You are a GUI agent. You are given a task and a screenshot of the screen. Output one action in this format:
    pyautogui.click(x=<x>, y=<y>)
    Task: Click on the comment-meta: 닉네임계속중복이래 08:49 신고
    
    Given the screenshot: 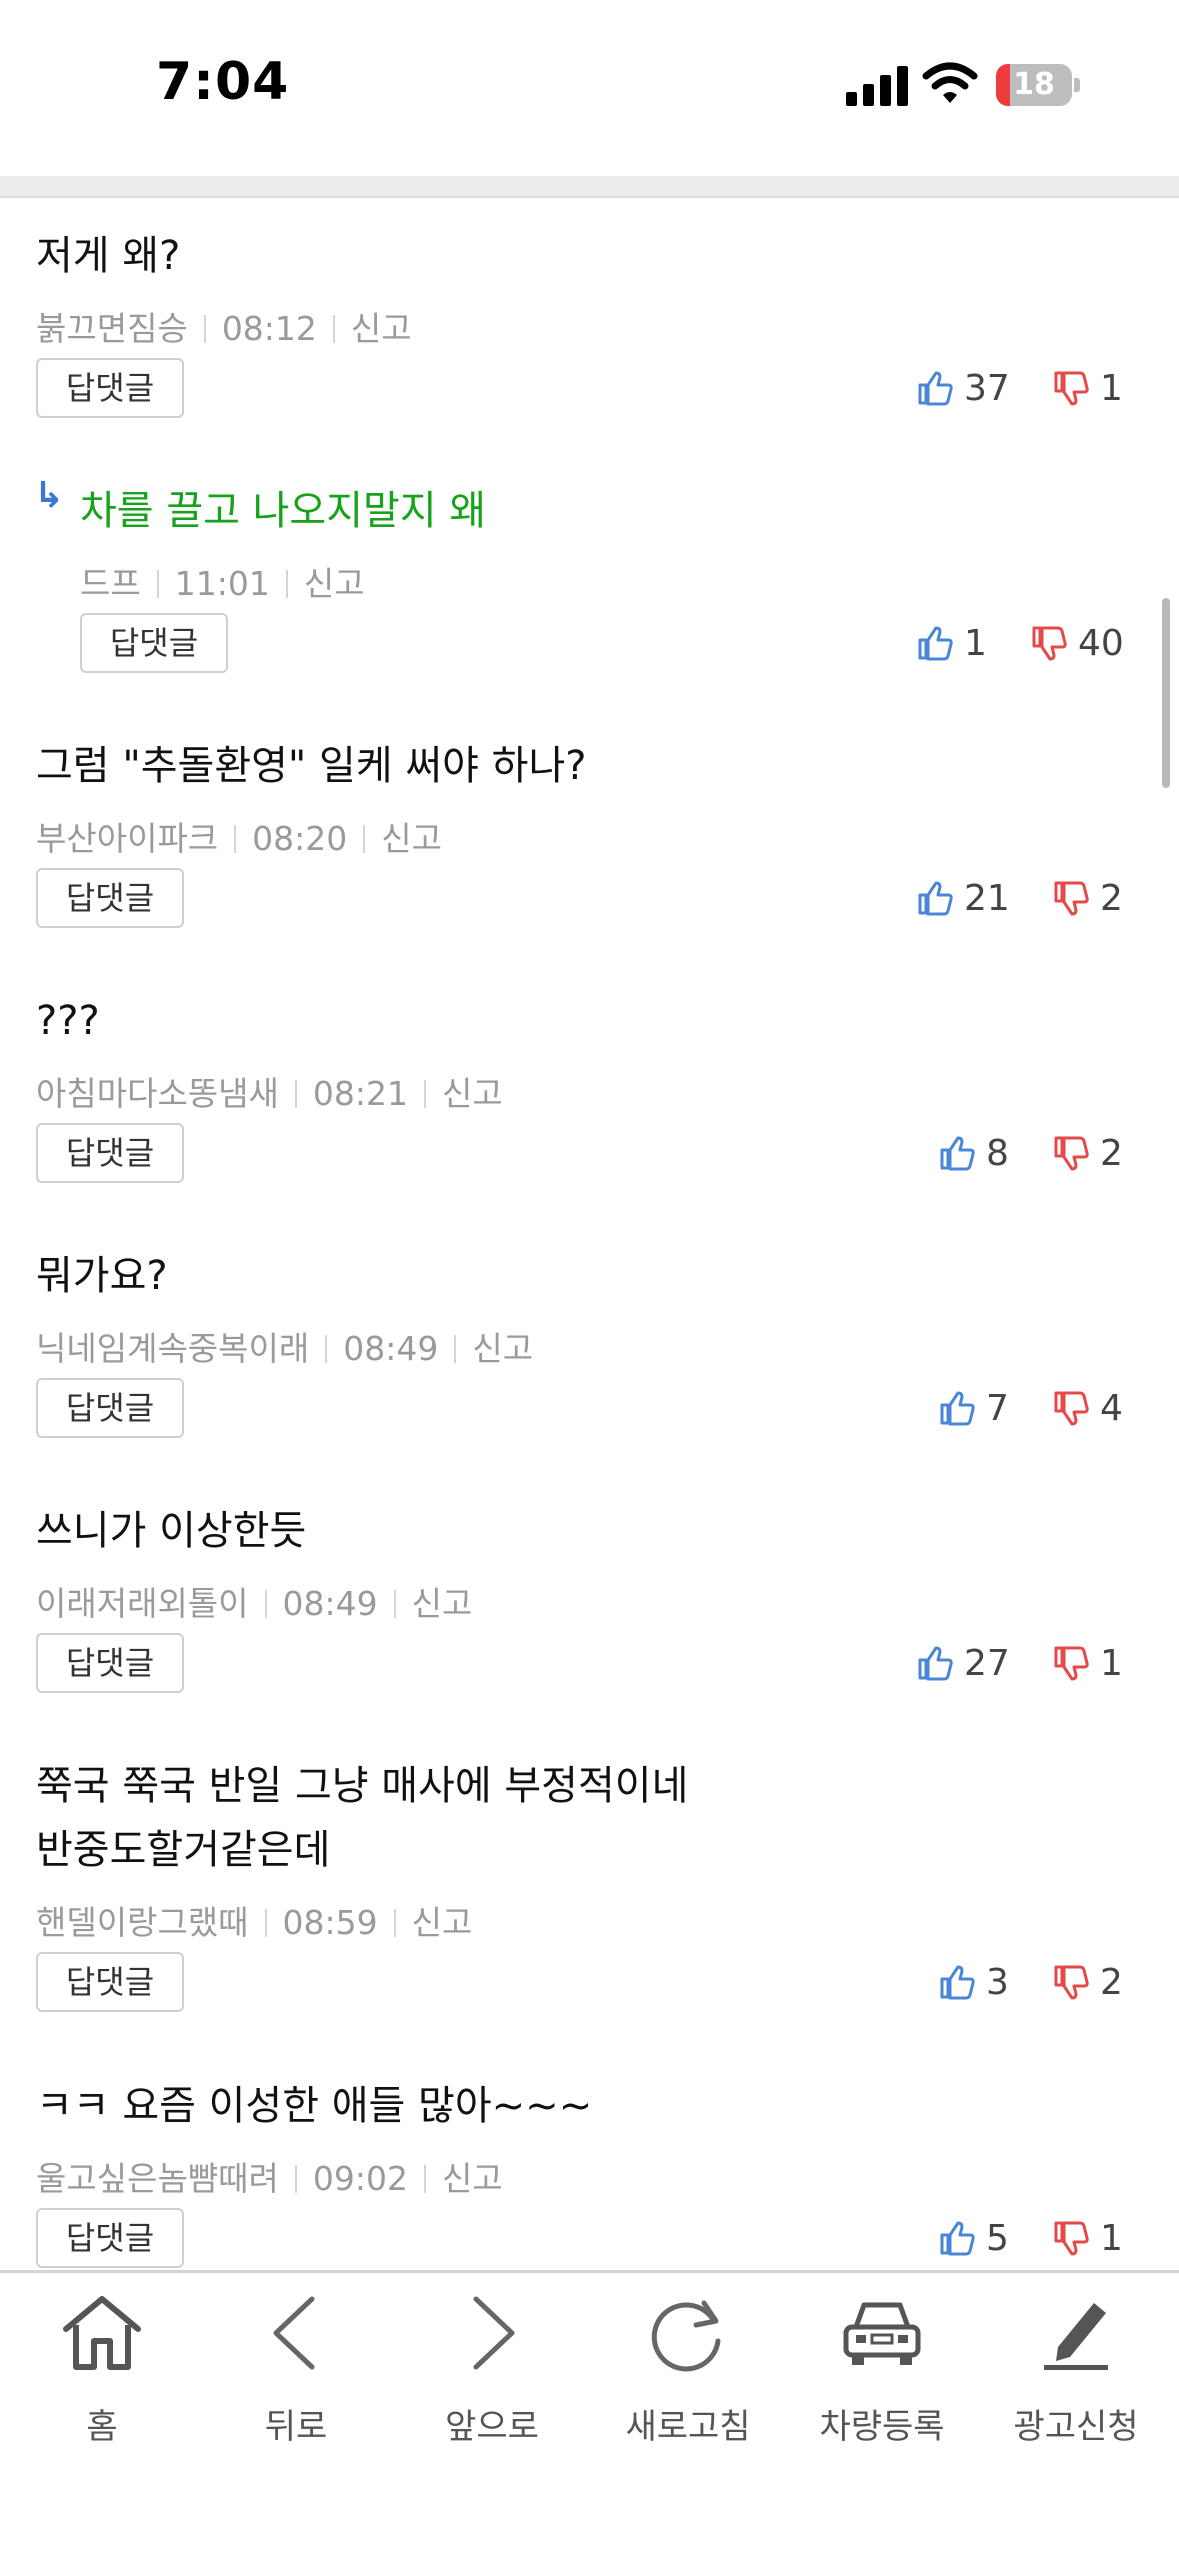 What is the action you would take?
    pyautogui.click(x=284, y=1346)
    